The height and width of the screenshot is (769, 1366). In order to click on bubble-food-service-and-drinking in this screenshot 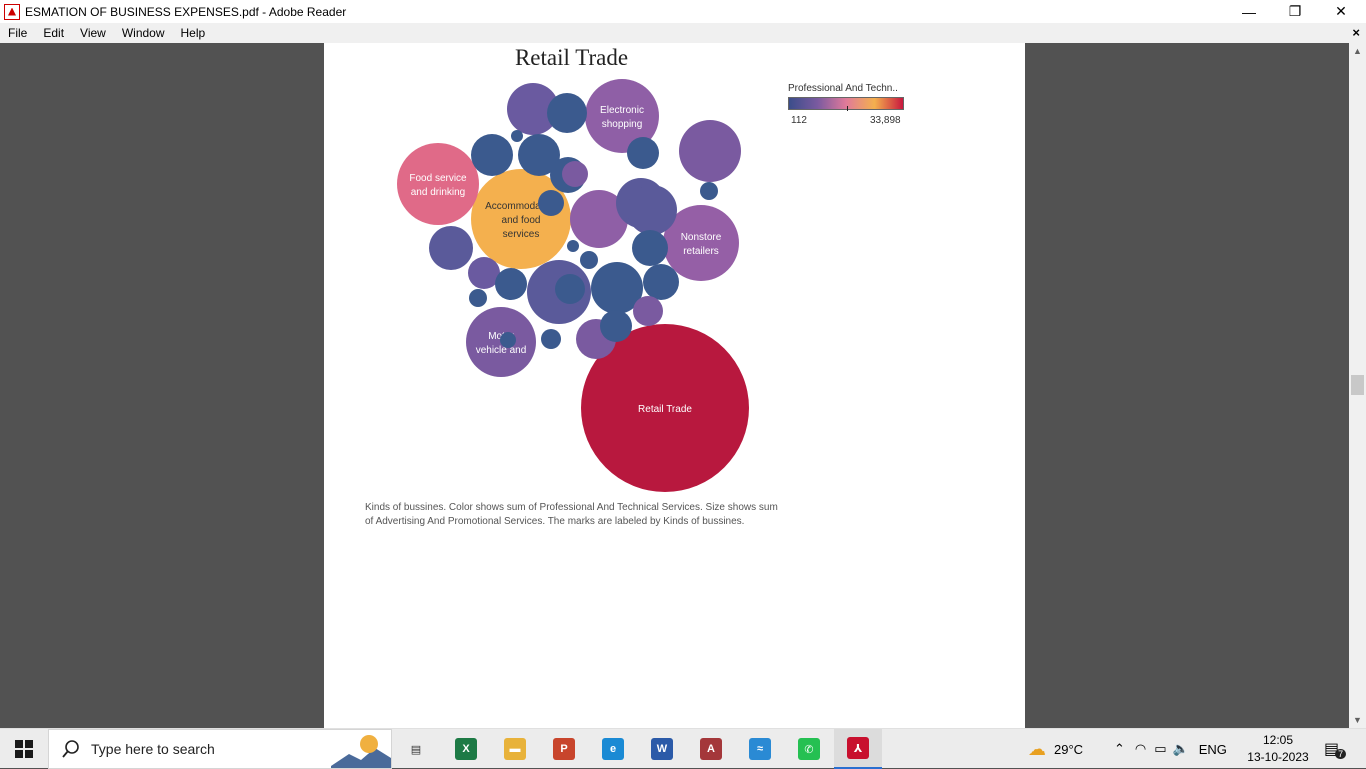, I will do `click(438, 184)`.